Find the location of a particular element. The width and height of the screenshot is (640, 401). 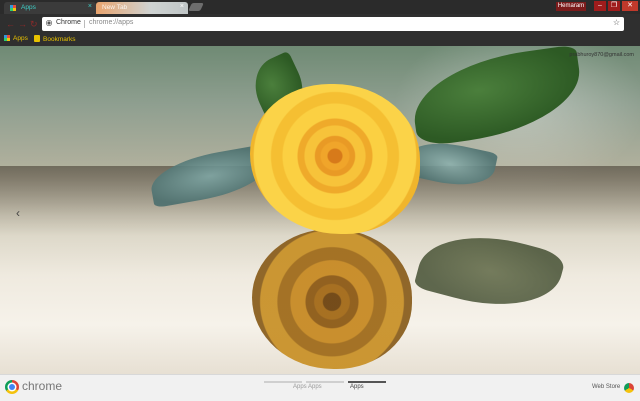

bookmark-bookmarks: Bookmarks is located at coordinates (55, 39).